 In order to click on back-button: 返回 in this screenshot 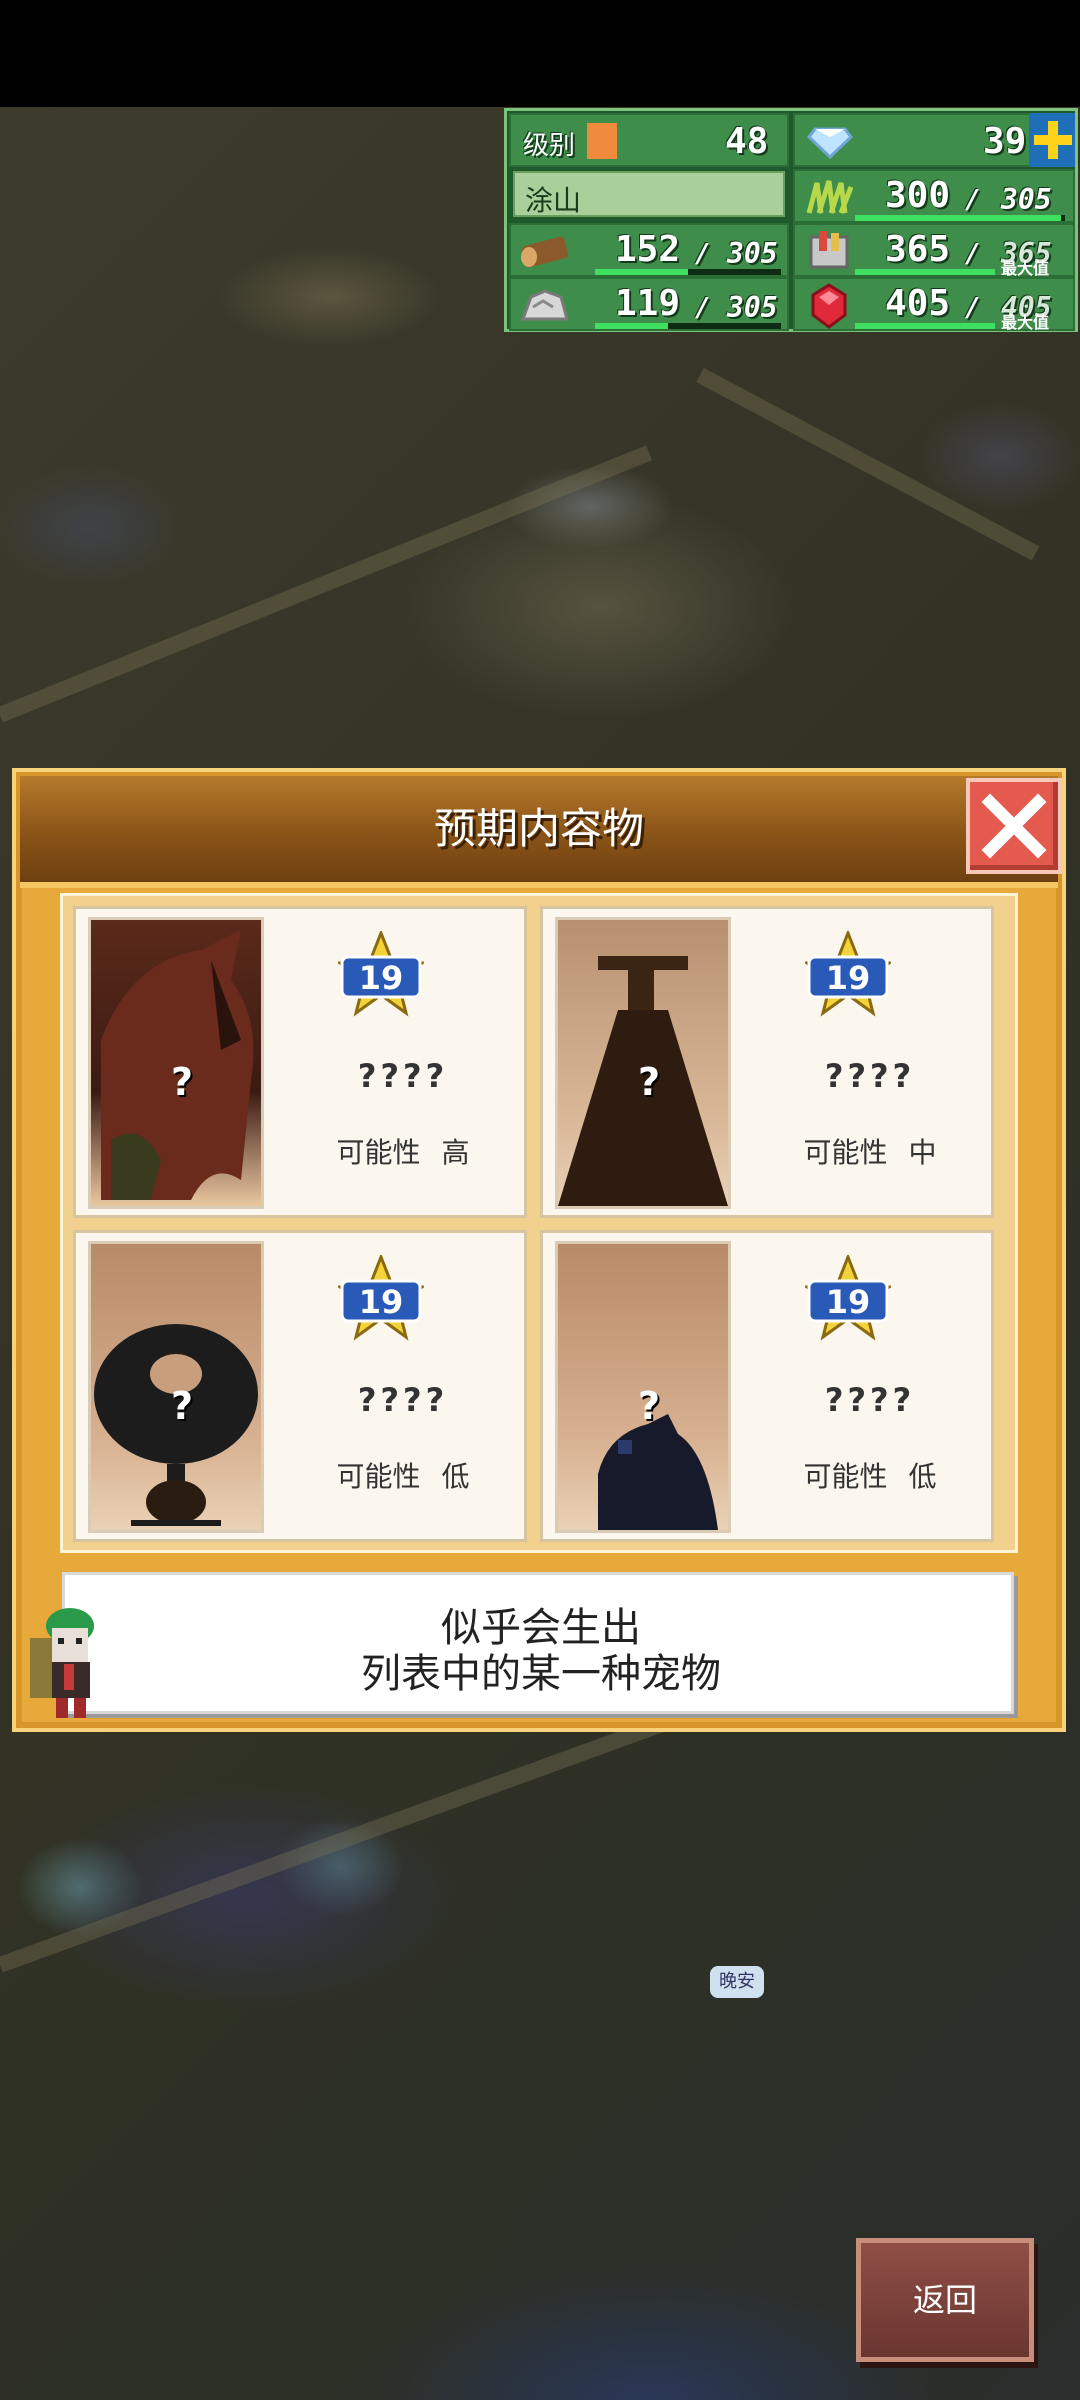, I will do `click(945, 2300)`.